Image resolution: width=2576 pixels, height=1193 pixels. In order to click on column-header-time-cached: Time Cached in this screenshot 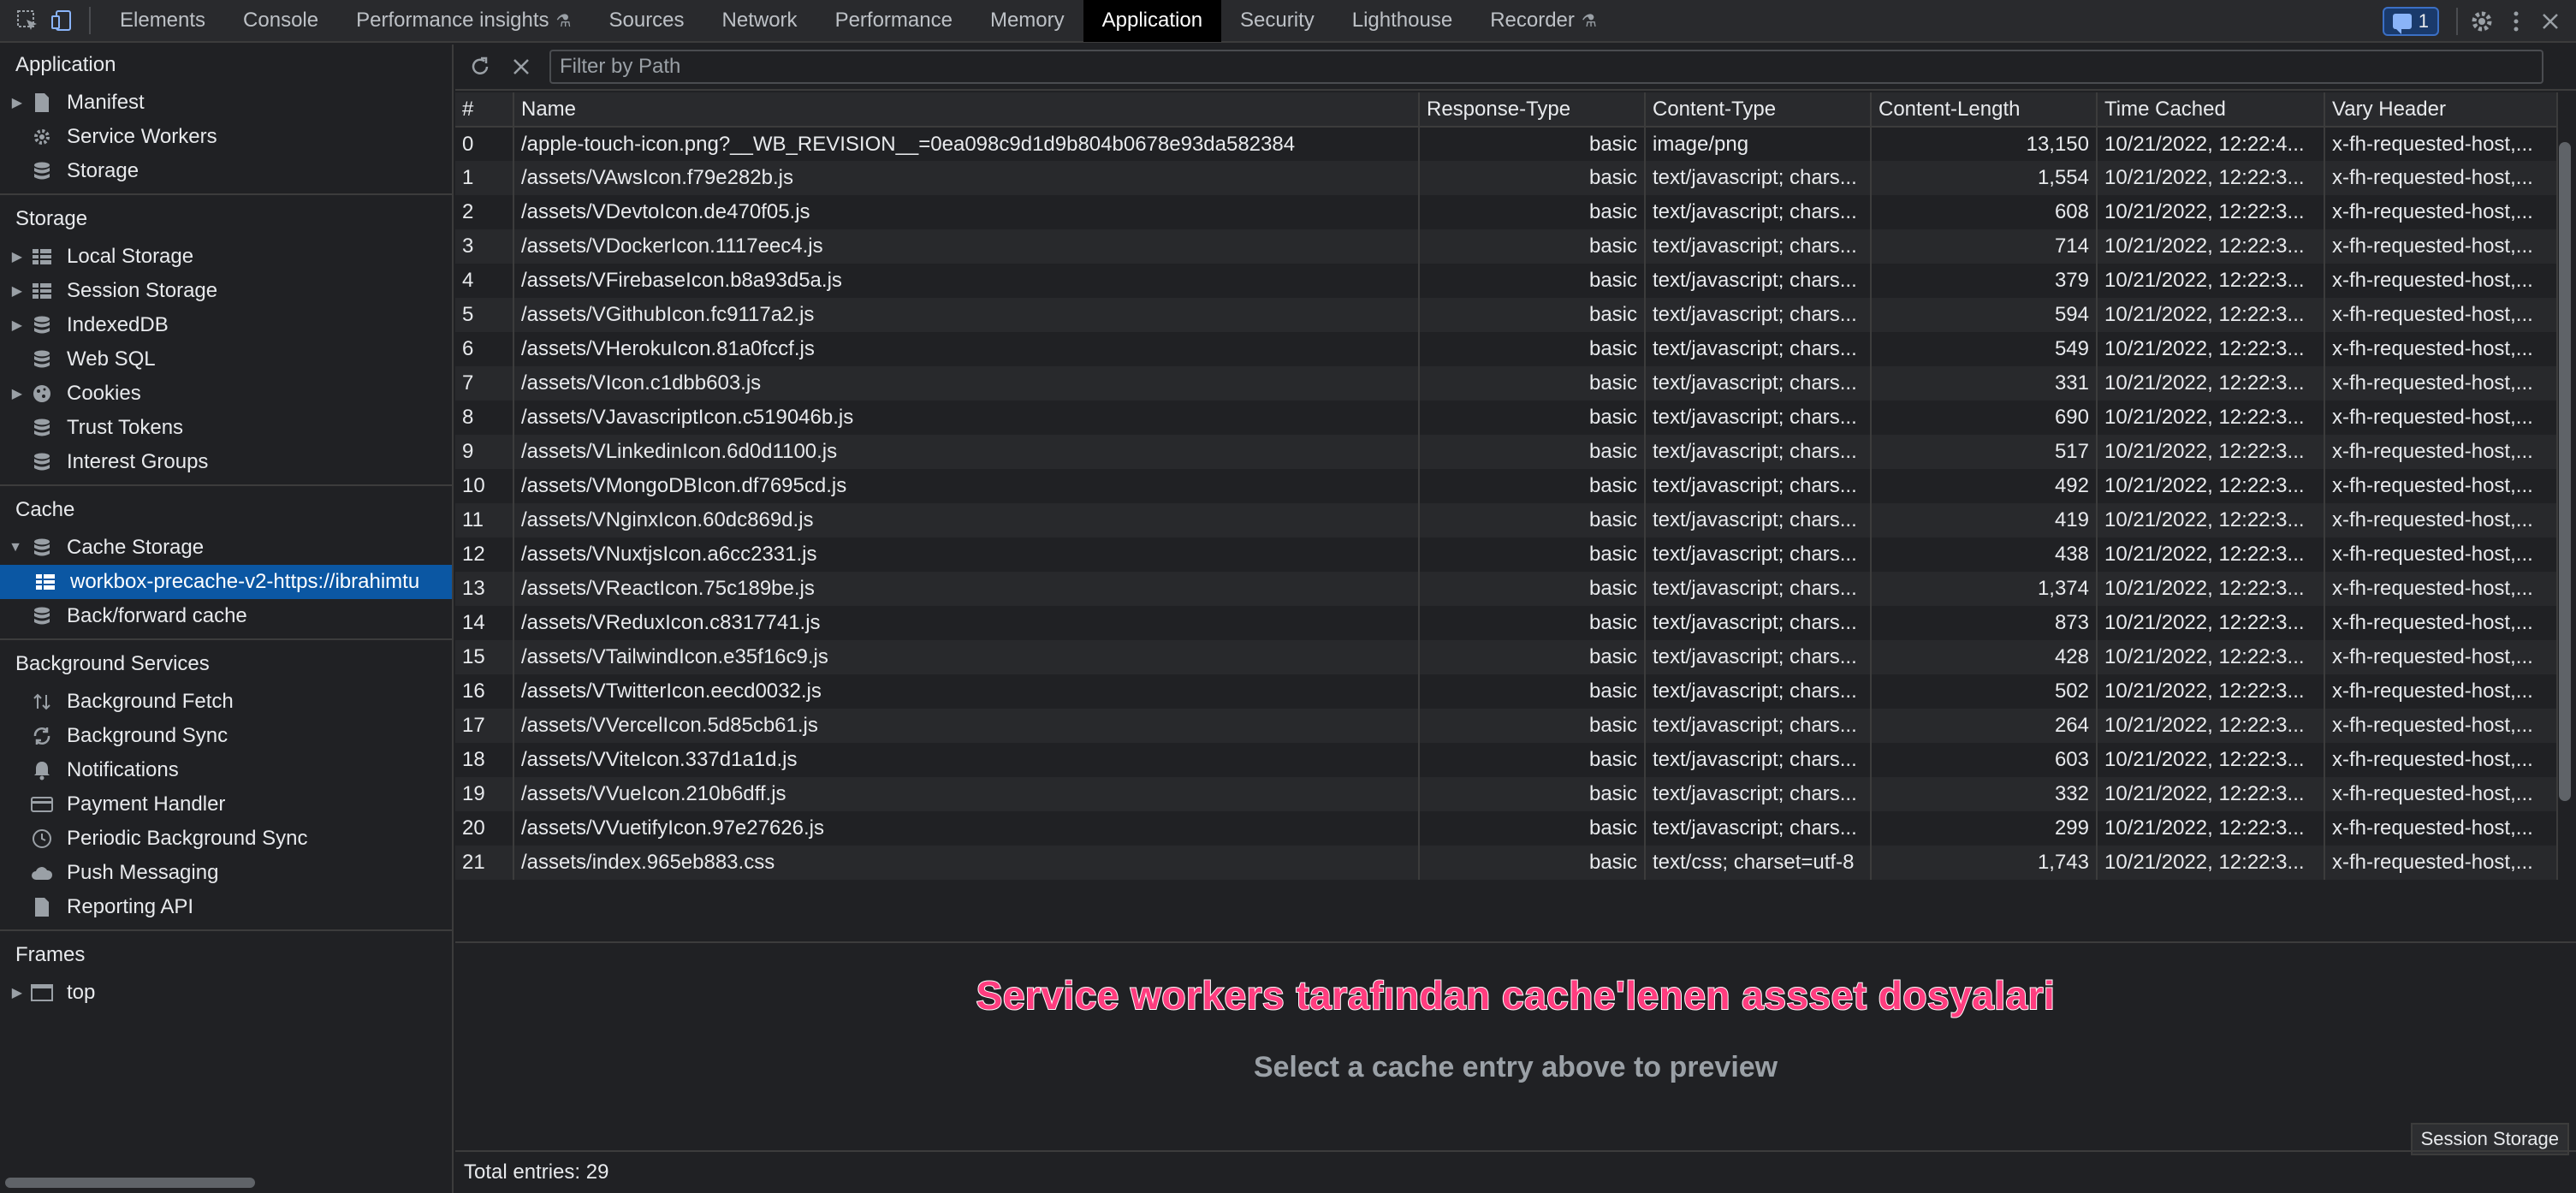, I will do `click(2211, 110)`.